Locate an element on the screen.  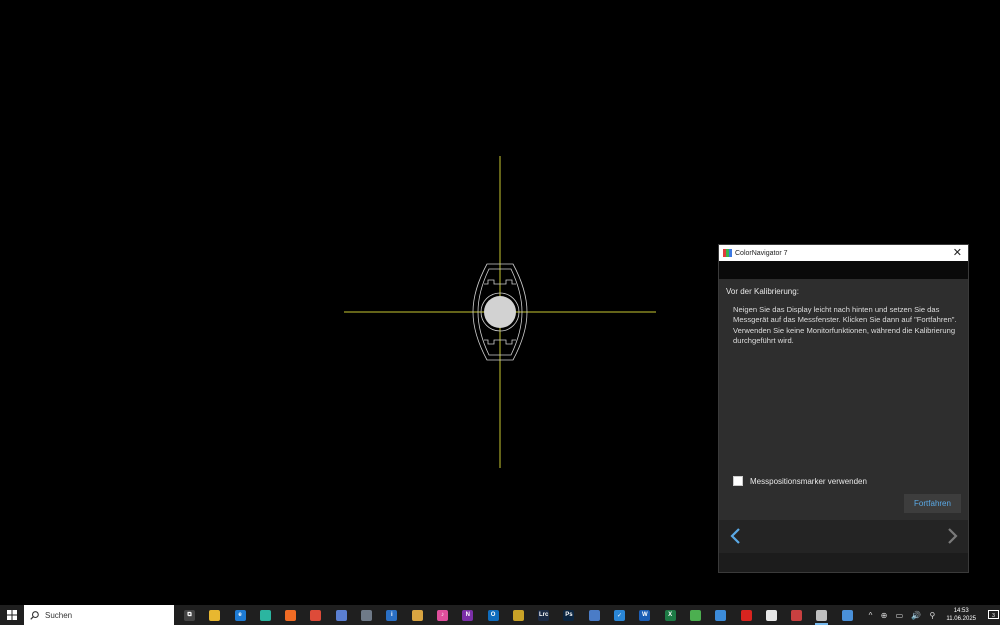
section-heading: Vor der Kalibrierung: is located at coordinates (762, 291).